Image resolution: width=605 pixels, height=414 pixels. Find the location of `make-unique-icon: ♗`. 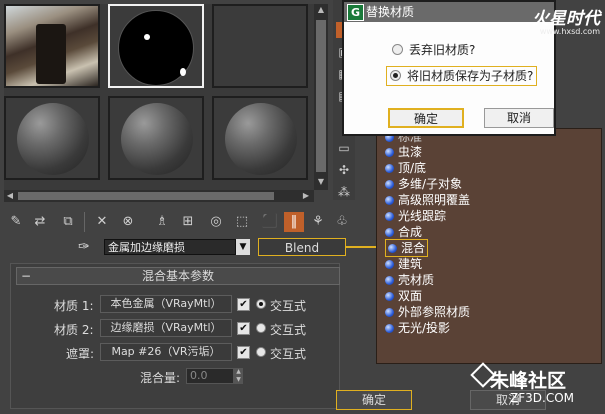

make-unique-icon: ♗ is located at coordinates (162, 222).